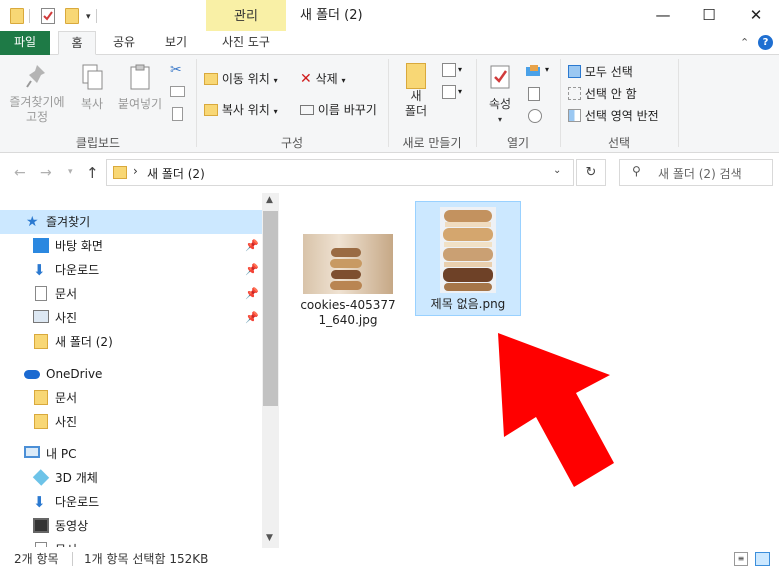 This screenshot has height=571, width=779. Describe the element at coordinates (270, 308) in the screenshot. I see `scroll-thumb` at that location.